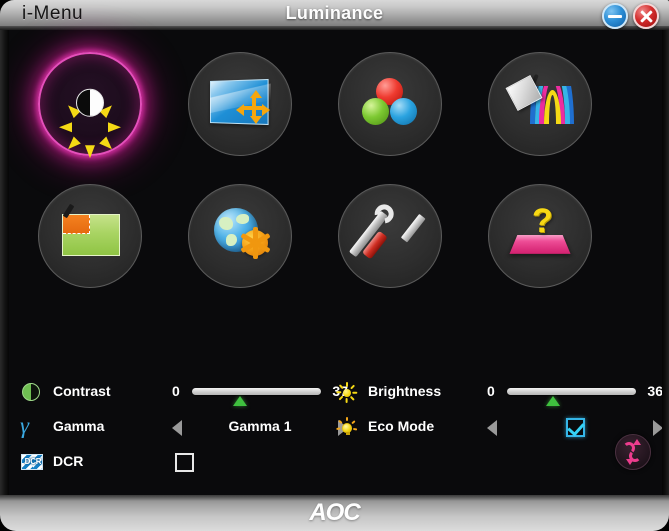  I want to click on brightness-min-value: 0, so click(491, 391).